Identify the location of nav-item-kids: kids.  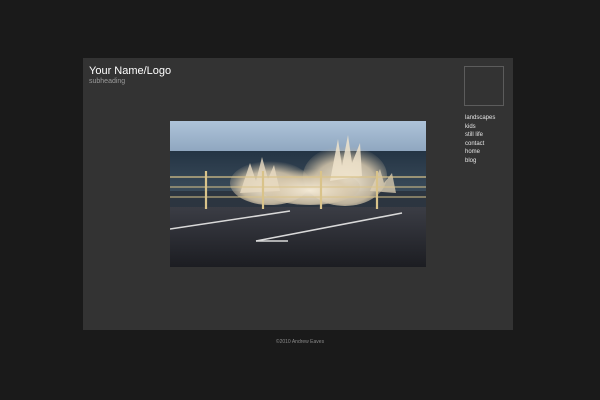
(480, 127).